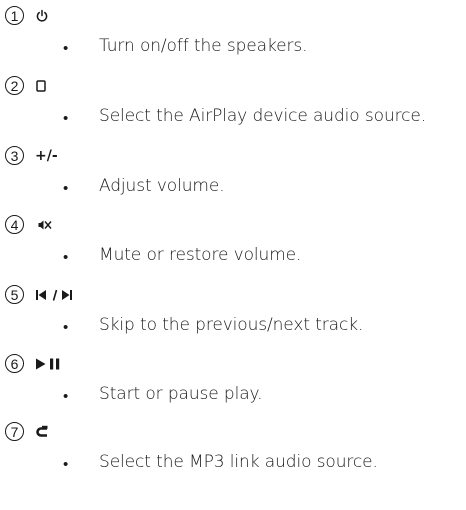 The image size is (466, 510). Describe the element at coordinates (41, 86) in the screenshot. I see `device-icon` at that location.